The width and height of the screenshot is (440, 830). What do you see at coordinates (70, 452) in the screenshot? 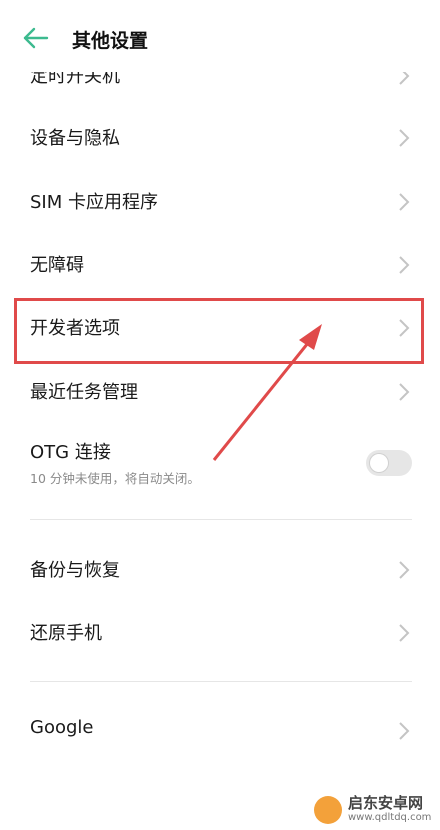
I see `row-label: OTG 连接` at bounding box center [70, 452].